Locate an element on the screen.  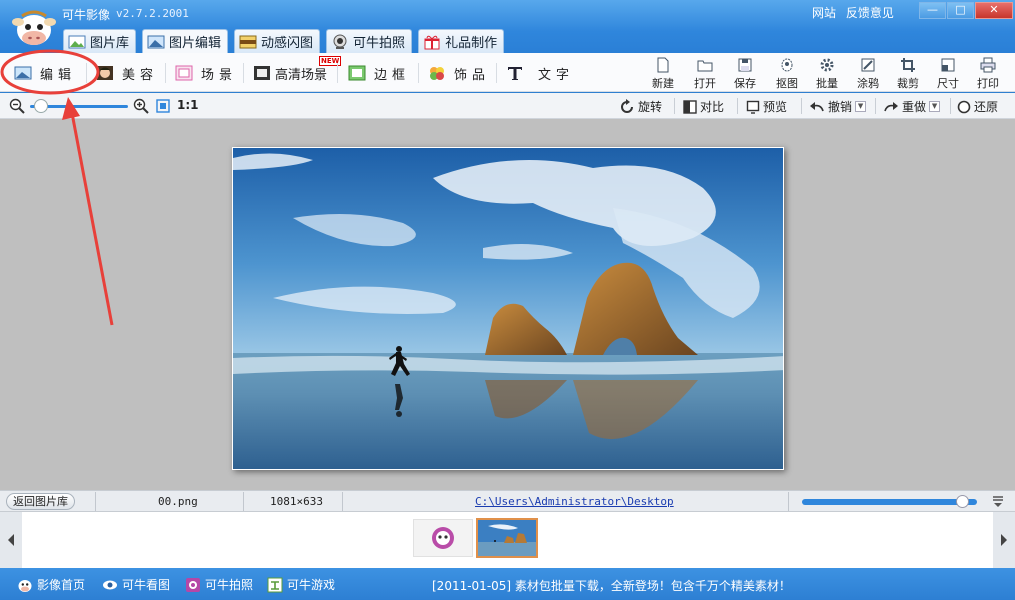
thumbnail-item-selected is located at coordinates (507, 538).